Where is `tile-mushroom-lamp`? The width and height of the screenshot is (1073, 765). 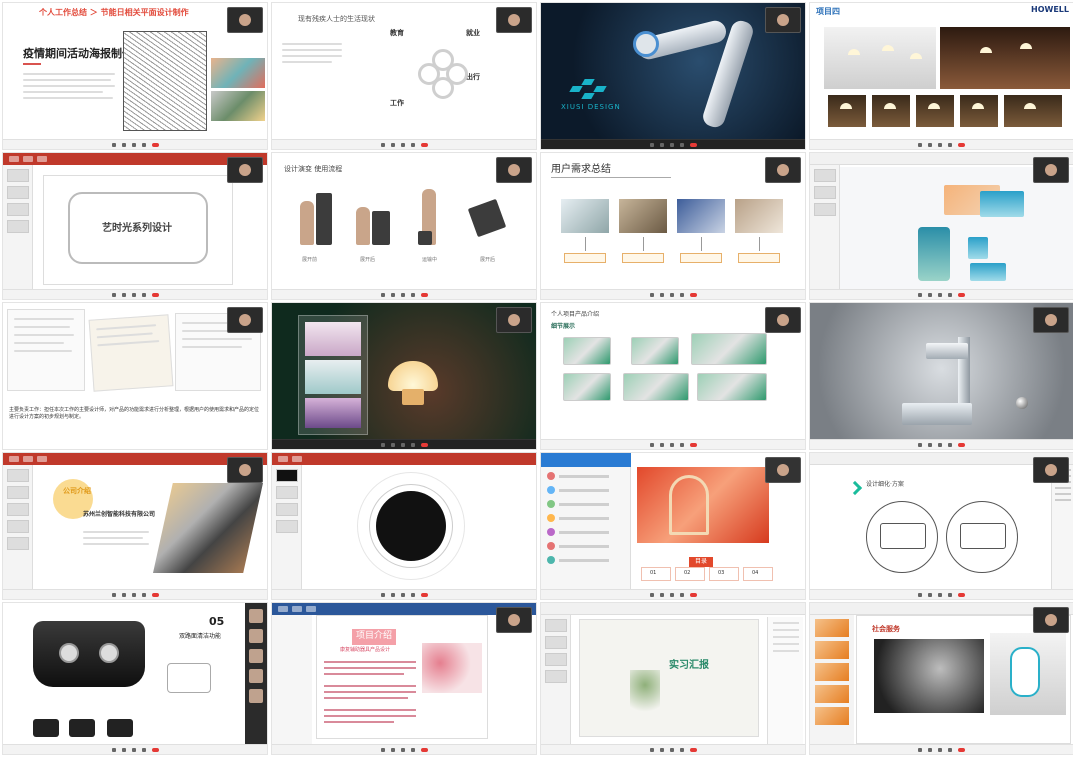
tile-mushroom-lamp is located at coordinates (404, 376).